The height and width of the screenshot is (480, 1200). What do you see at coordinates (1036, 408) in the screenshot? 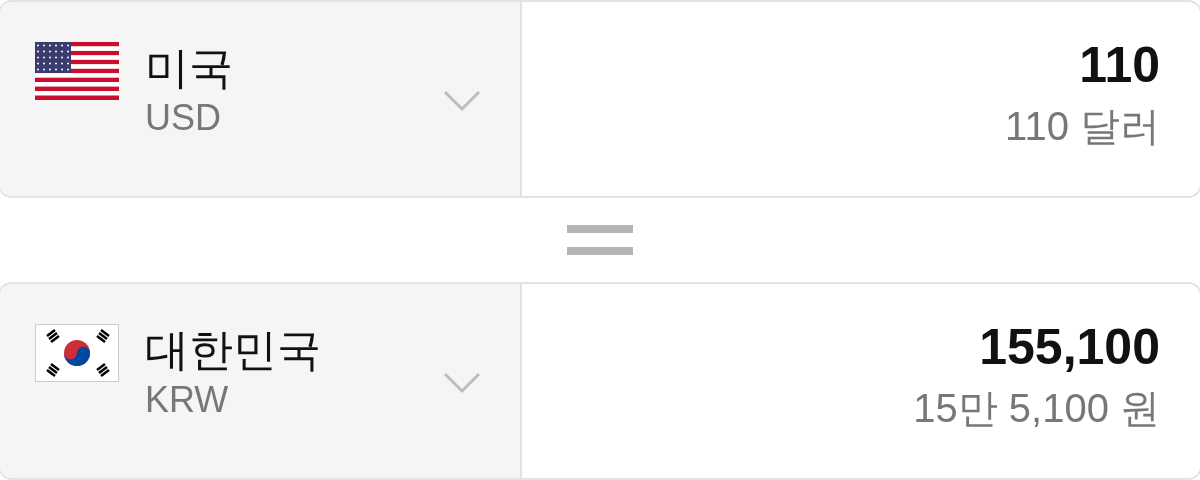
I see `amount-in-words: 15만 5,100 원` at bounding box center [1036, 408].